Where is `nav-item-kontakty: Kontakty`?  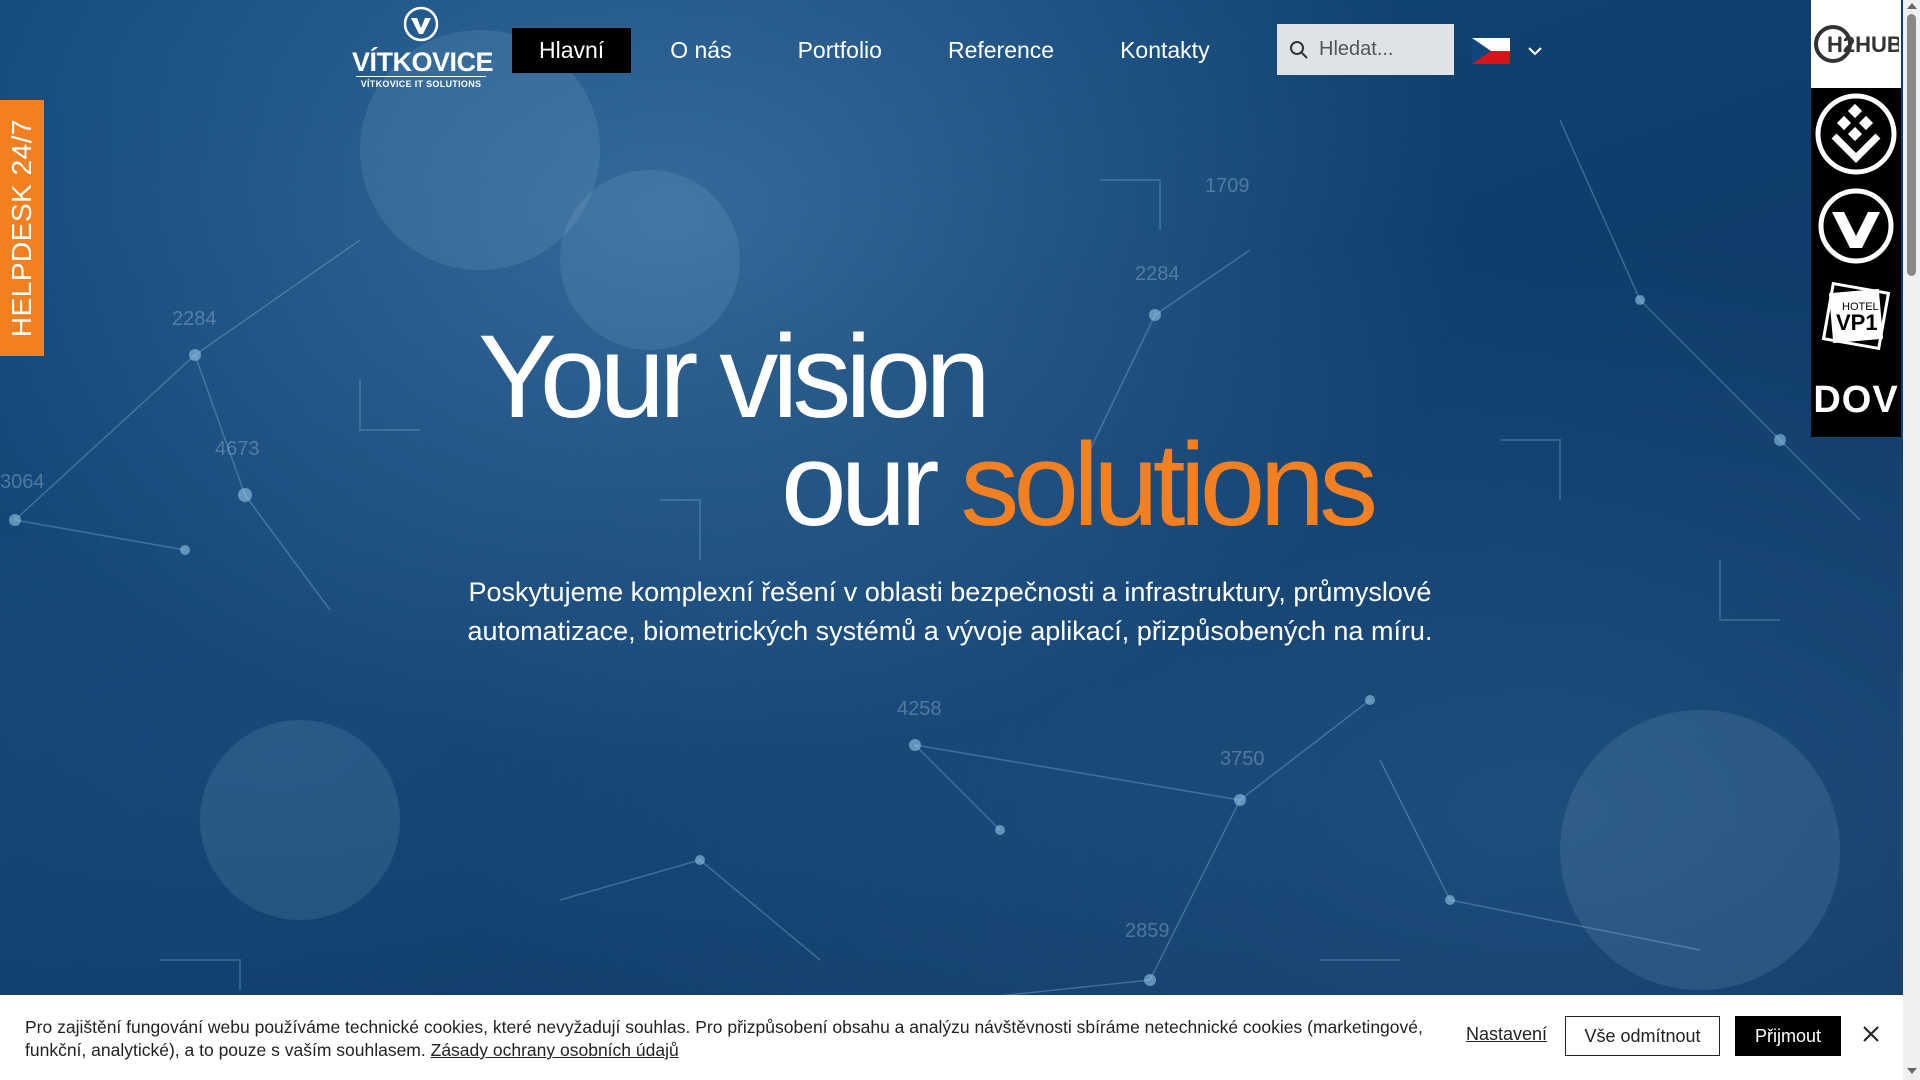
nav-item-kontakty: Kontakty is located at coordinates (1165, 50).